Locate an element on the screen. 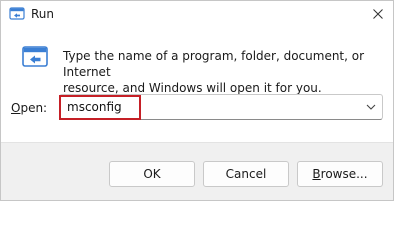  chevron-down-icon is located at coordinates (371, 107).